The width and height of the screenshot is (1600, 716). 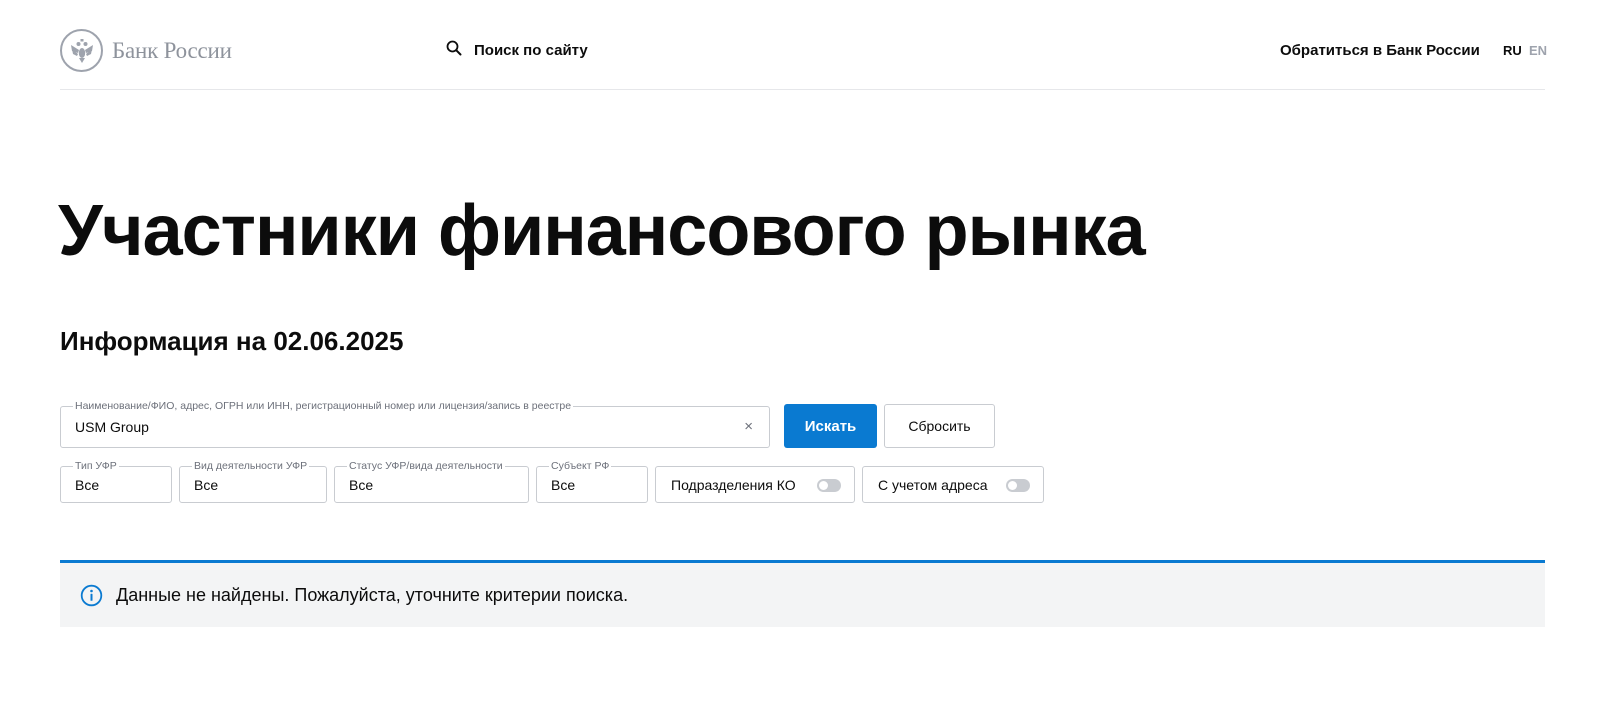 What do you see at coordinates (1512, 50) in the screenshot?
I see `lang-ru: RU` at bounding box center [1512, 50].